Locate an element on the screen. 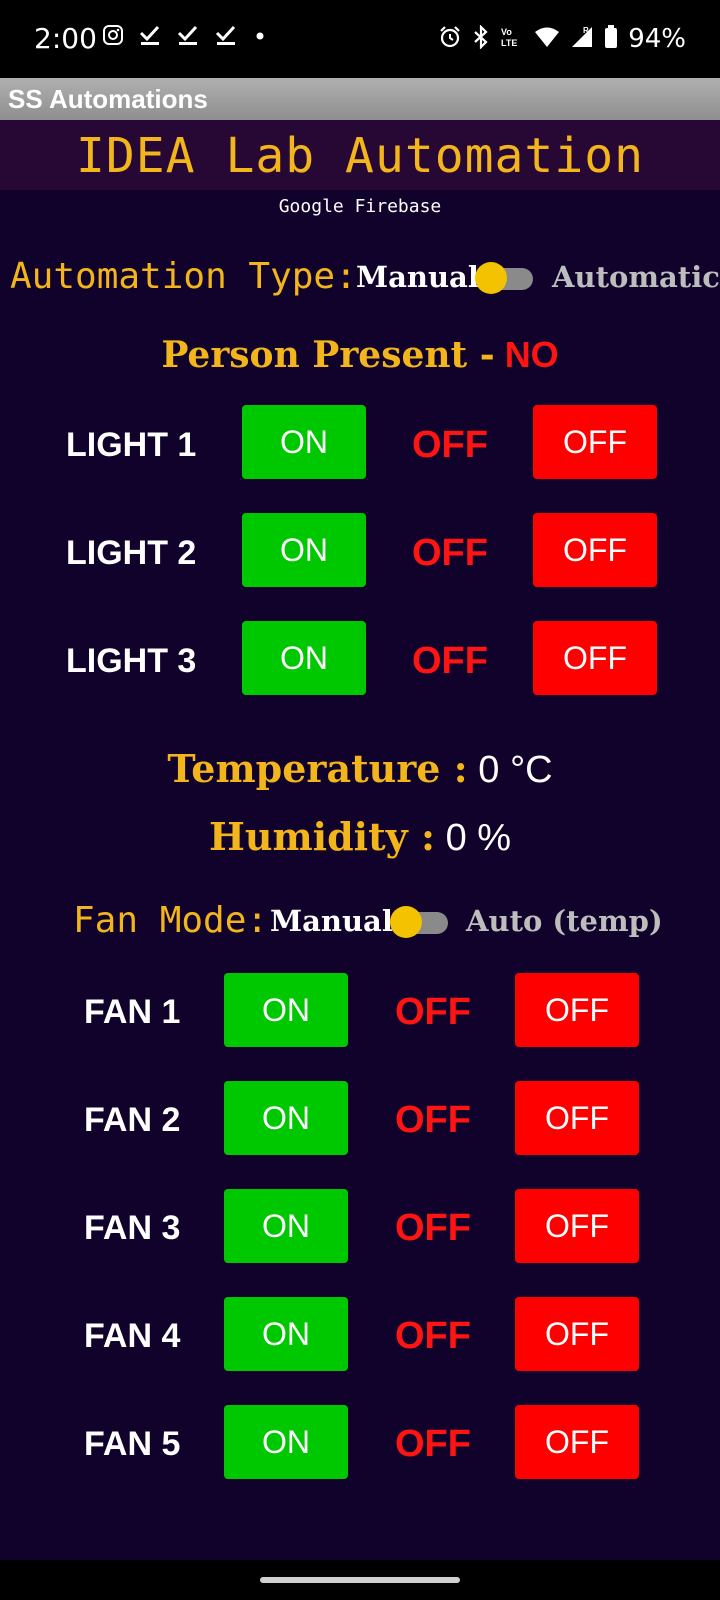 The height and width of the screenshot is (1600, 720). automation-type-toggle is located at coordinates (504, 277).